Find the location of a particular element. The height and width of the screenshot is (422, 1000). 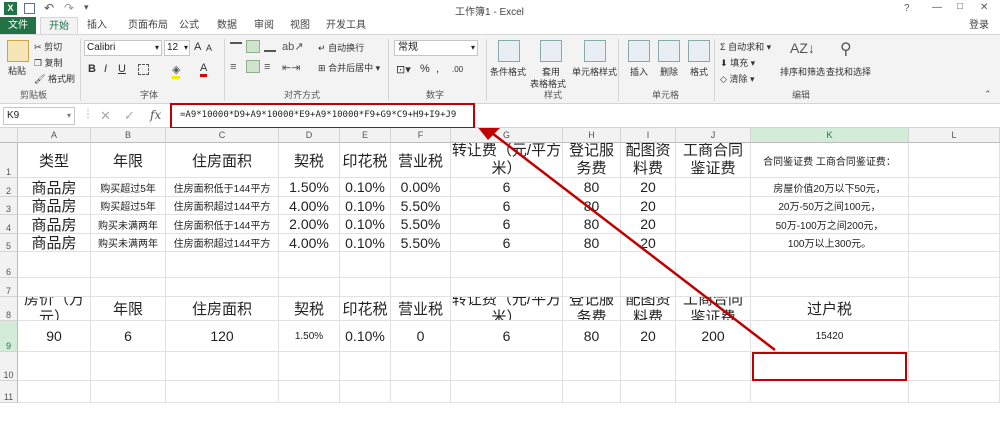

tab-review: 审阅 is located at coordinates (264, 25).